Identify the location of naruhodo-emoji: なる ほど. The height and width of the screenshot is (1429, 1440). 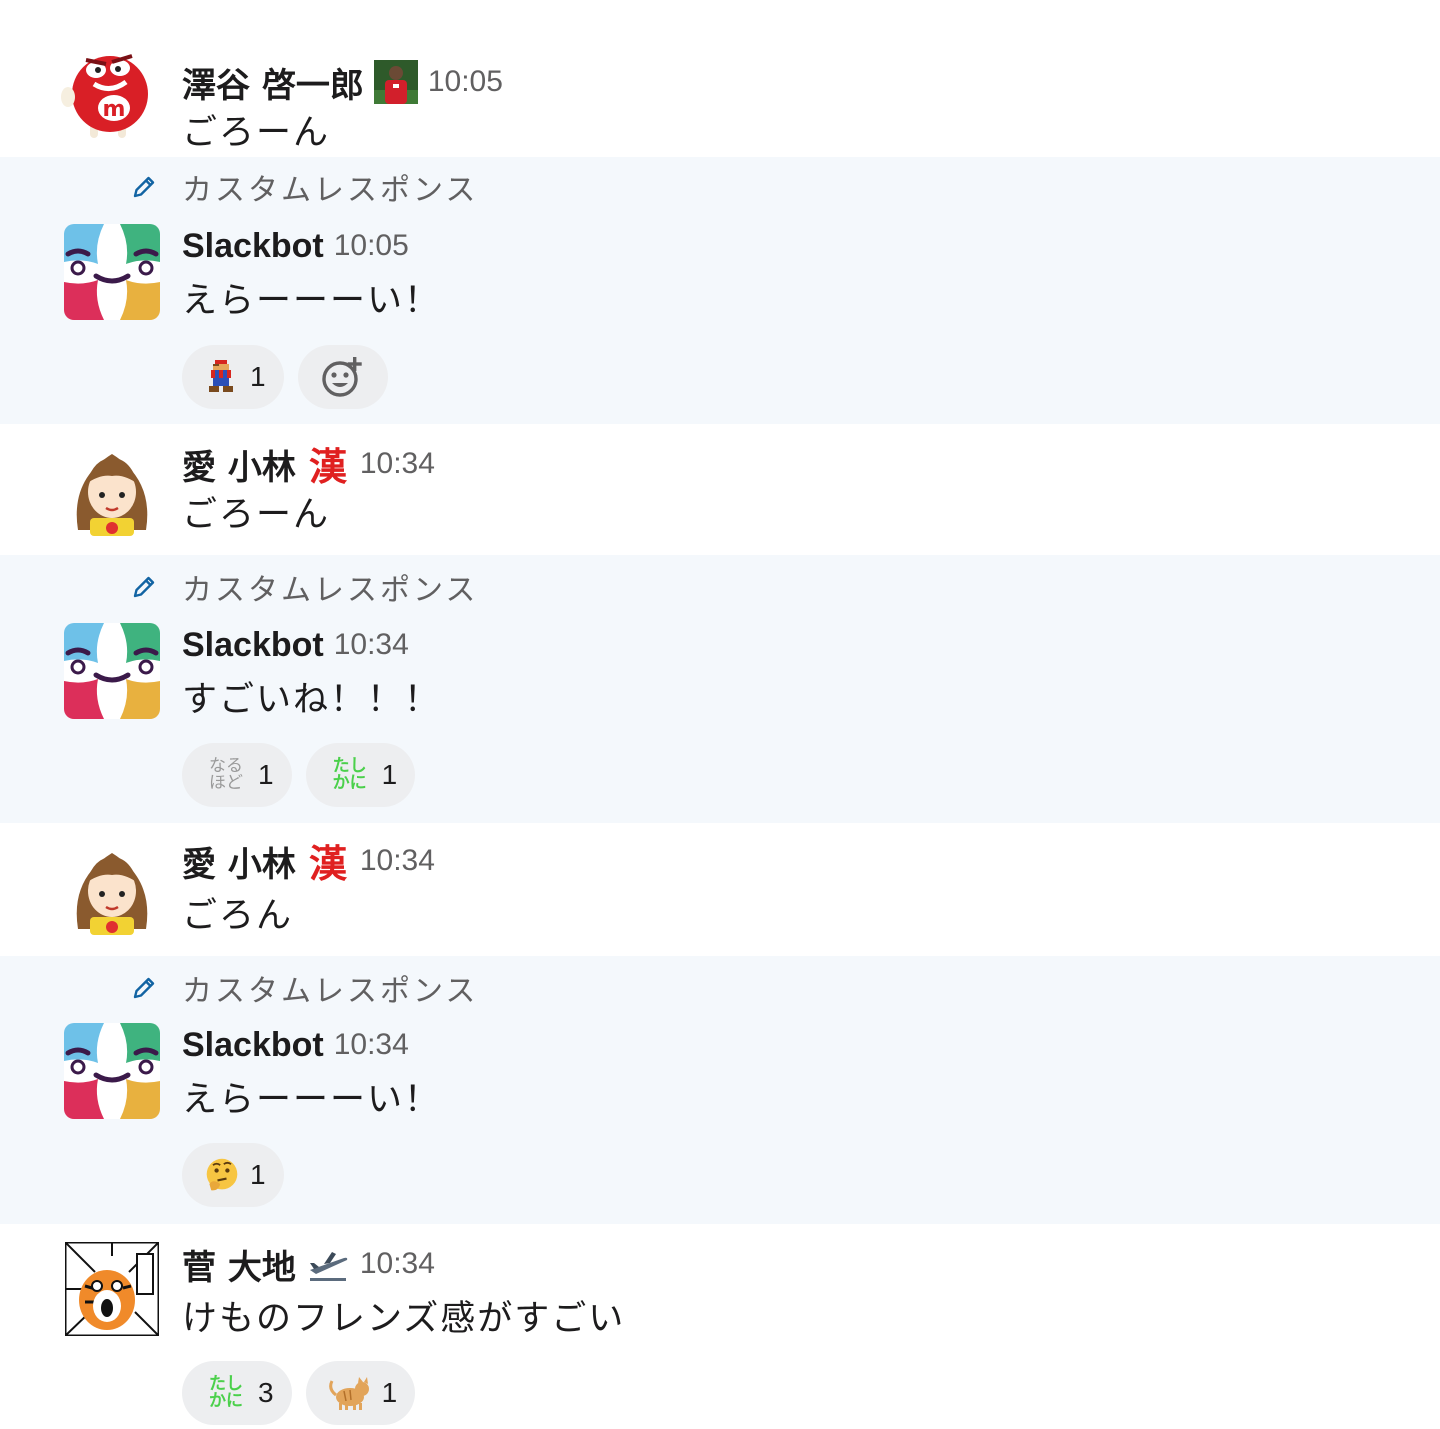
(226, 774).